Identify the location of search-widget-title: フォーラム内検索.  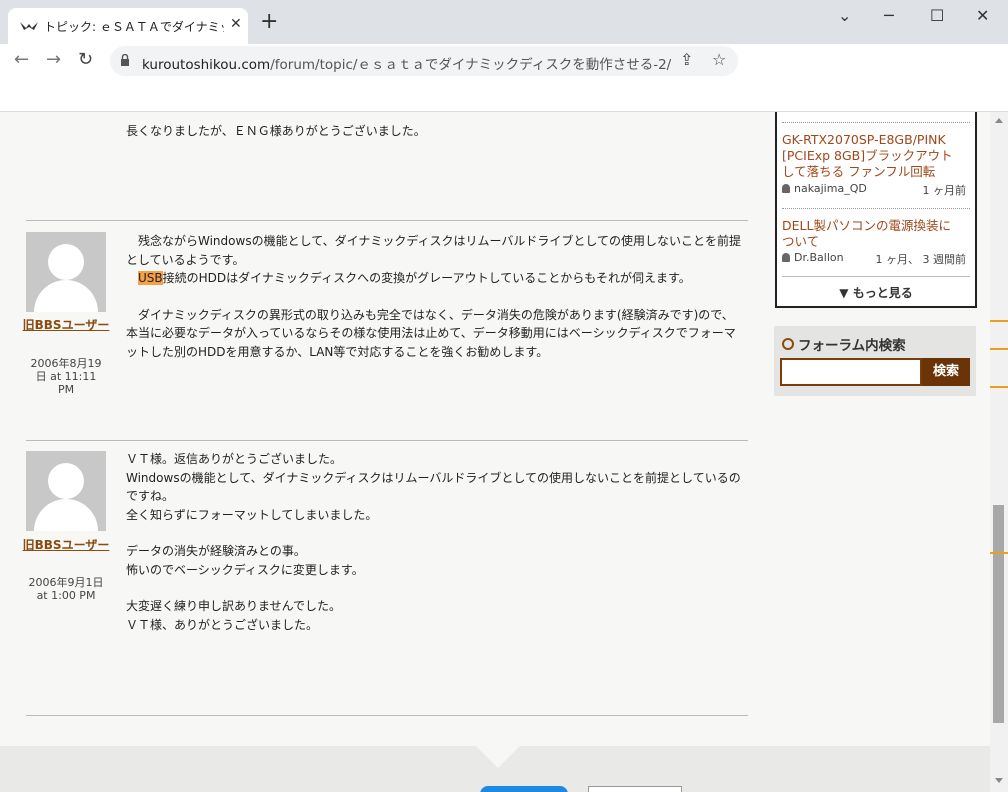
(852, 346).